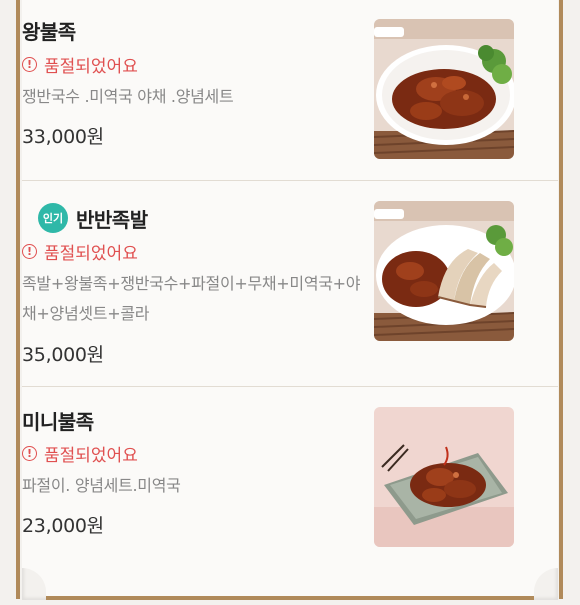 The image size is (580, 605). I want to click on frame-border-right, so click(561, 299).